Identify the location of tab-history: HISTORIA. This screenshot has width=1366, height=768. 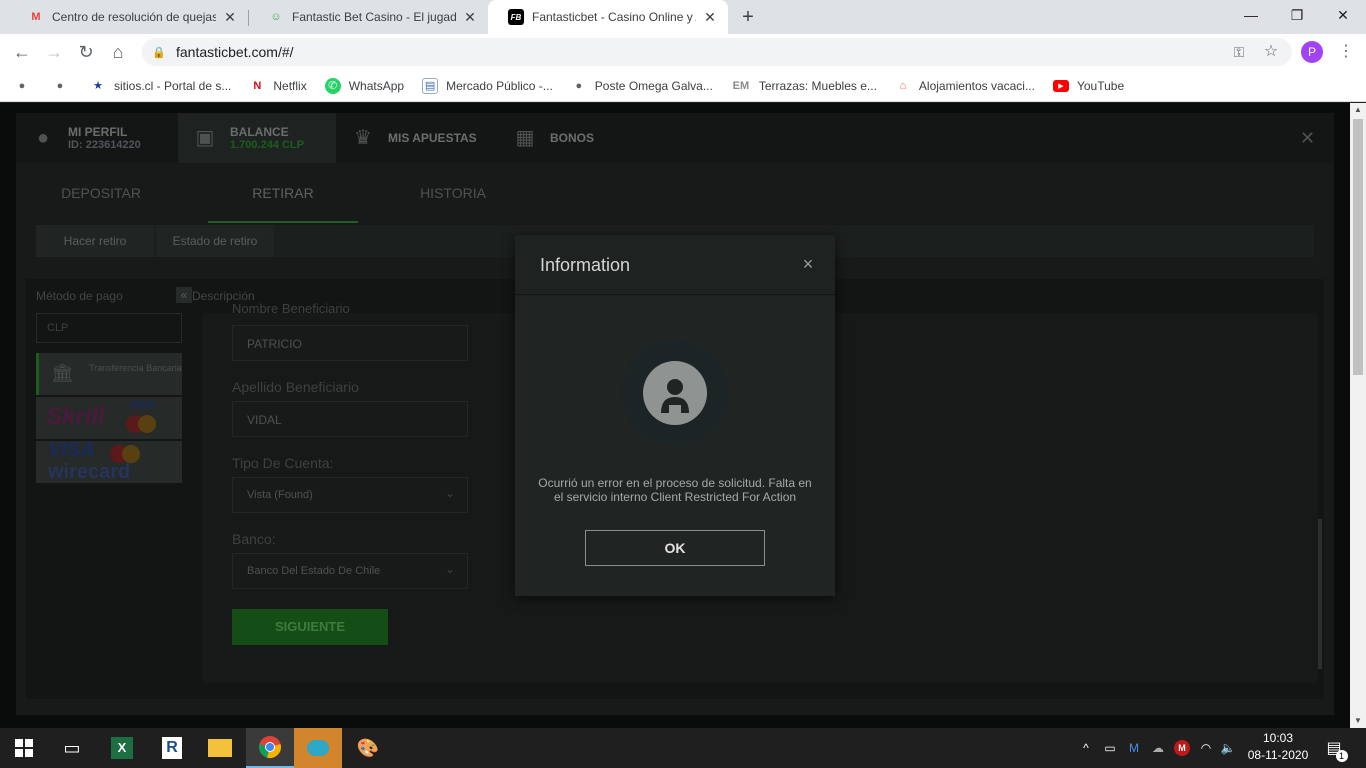
(453, 198).